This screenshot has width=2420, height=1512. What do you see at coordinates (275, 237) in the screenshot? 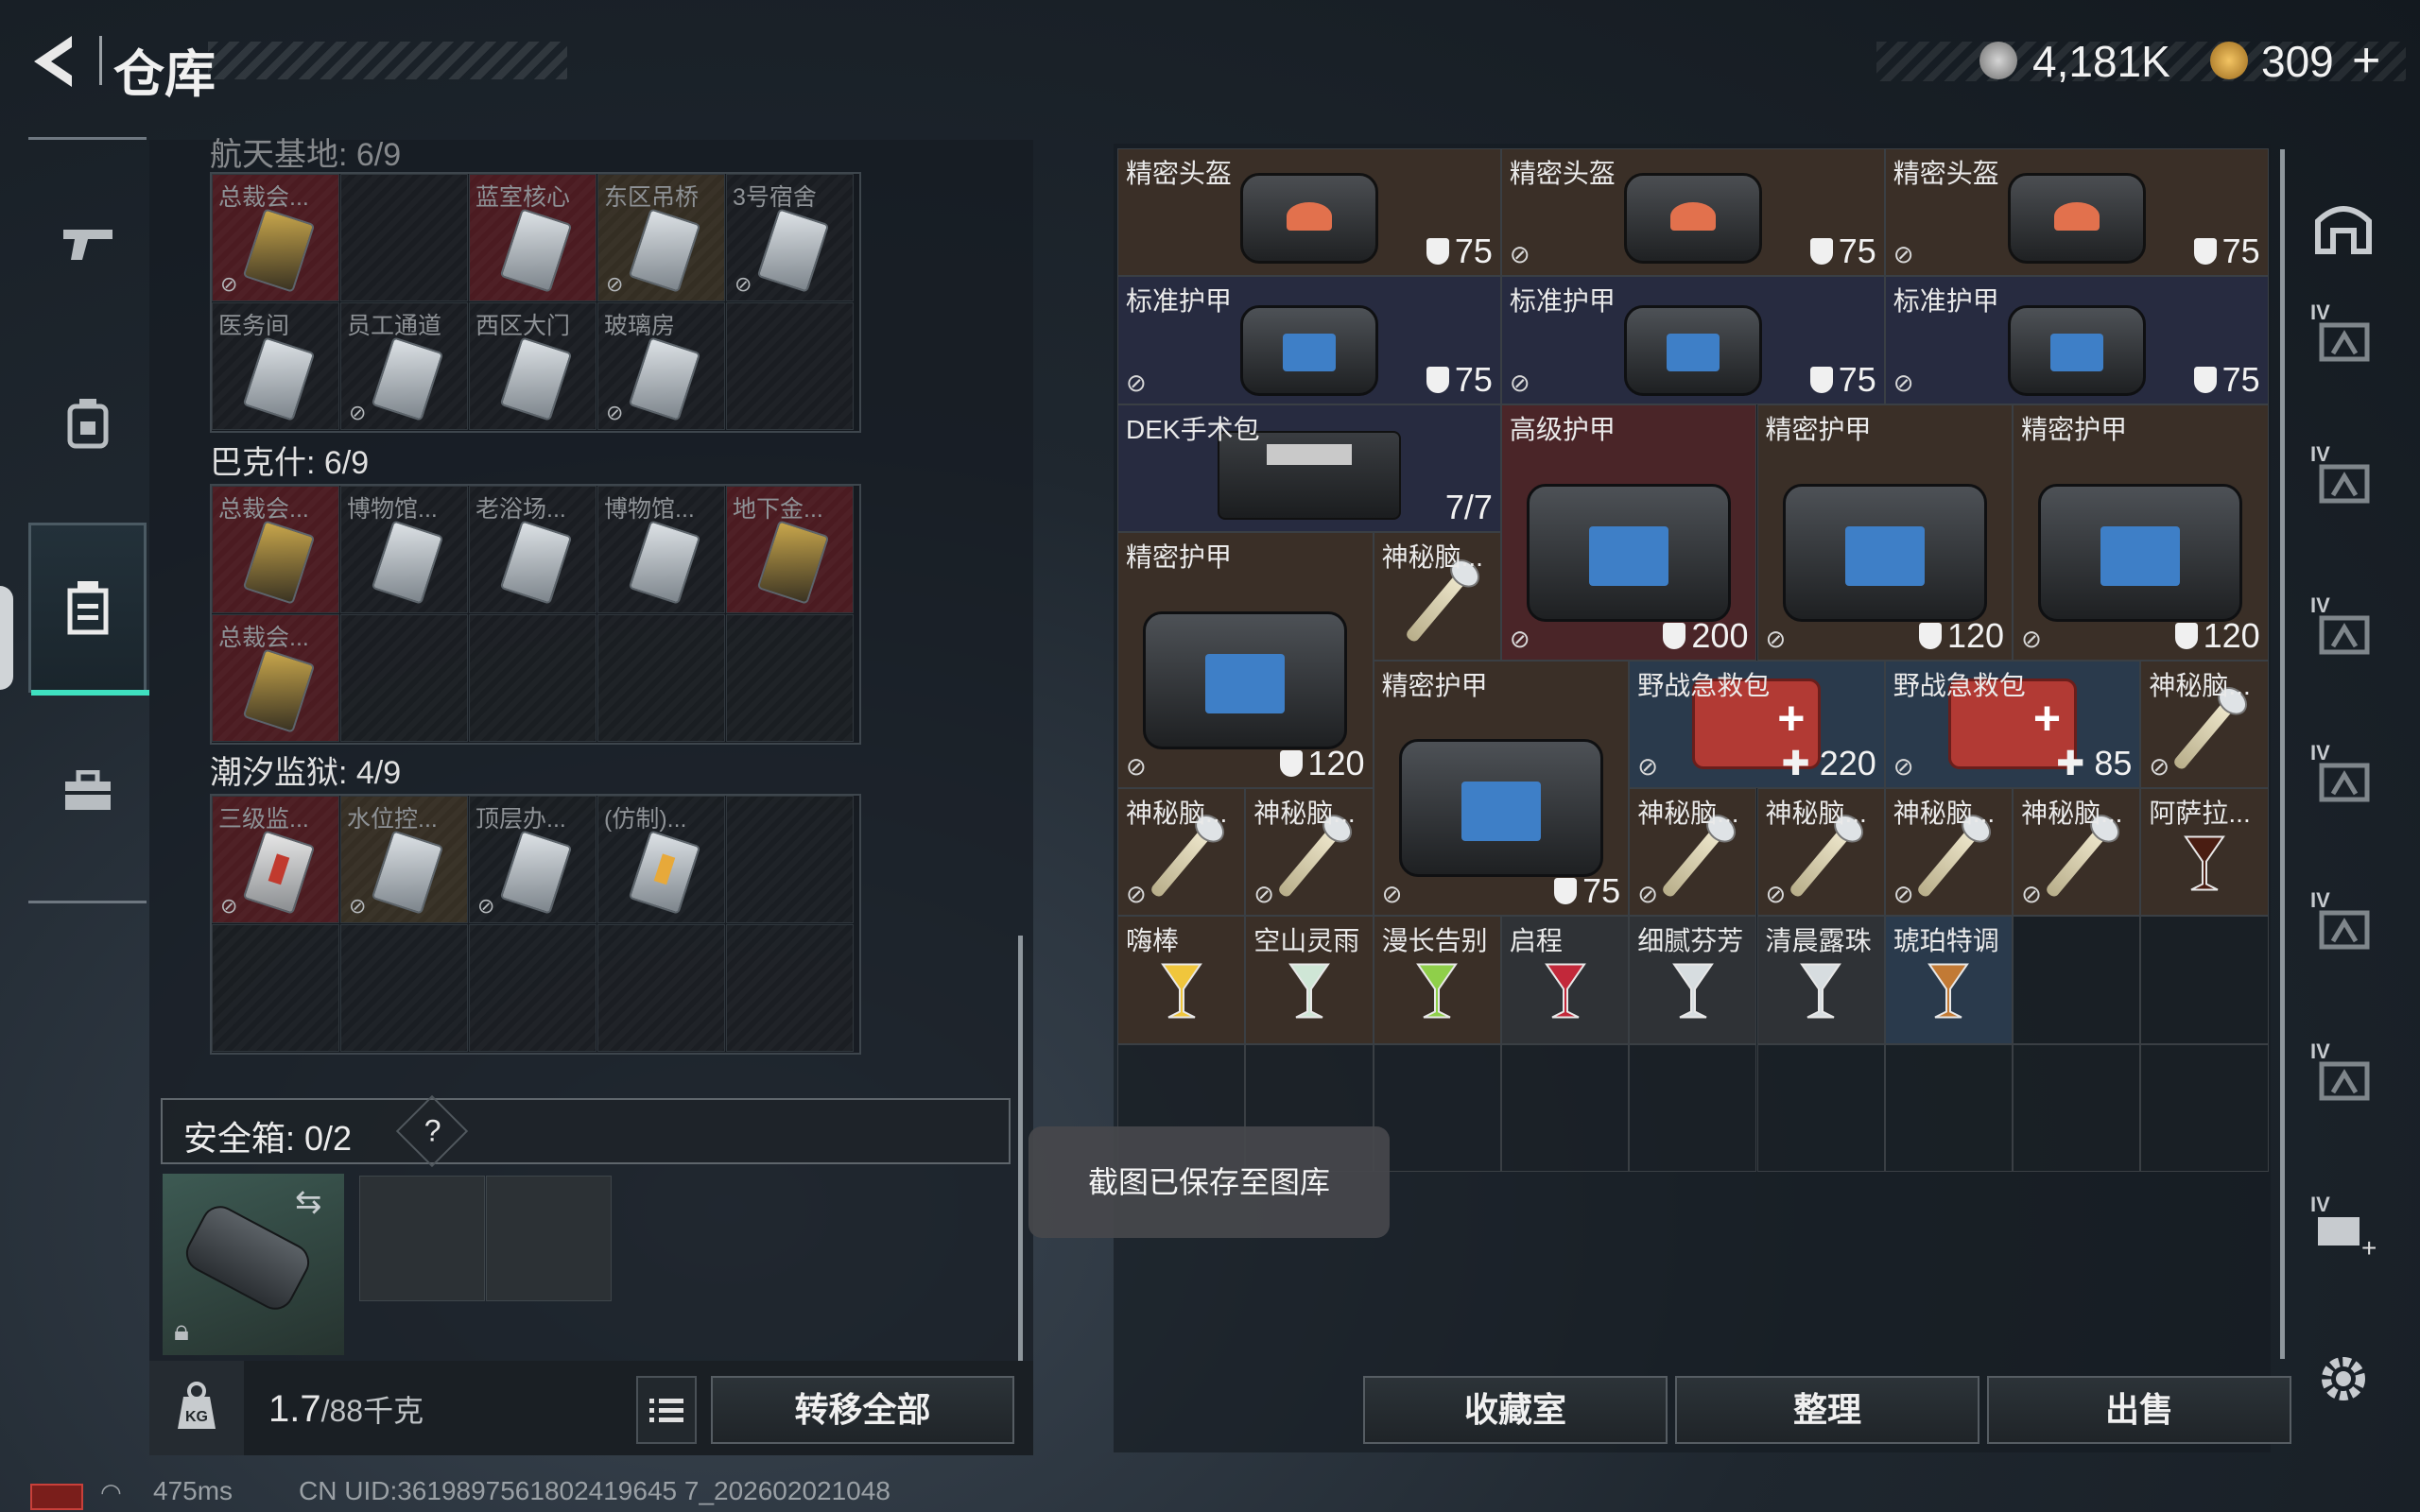
I see `key-slot: 总裁会... ⊘` at bounding box center [275, 237].